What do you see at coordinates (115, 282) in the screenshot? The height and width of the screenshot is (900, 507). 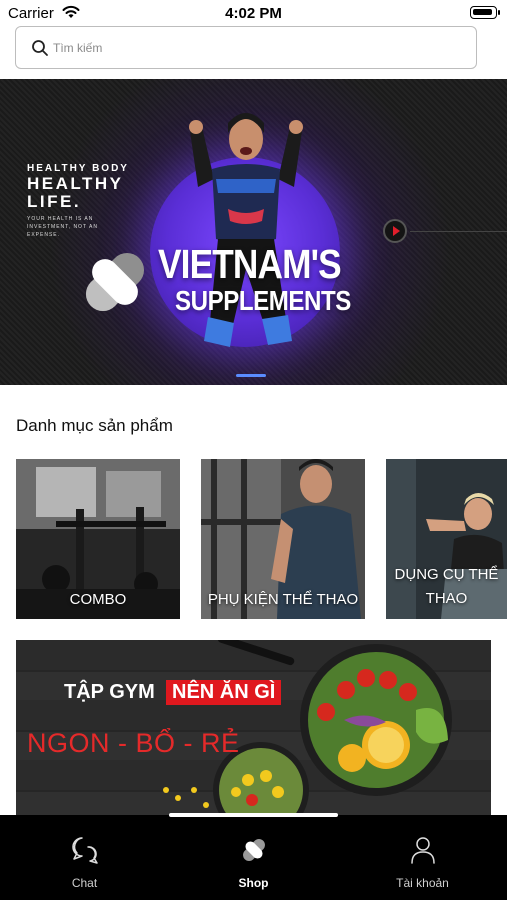 I see `pill-logo-icon` at bounding box center [115, 282].